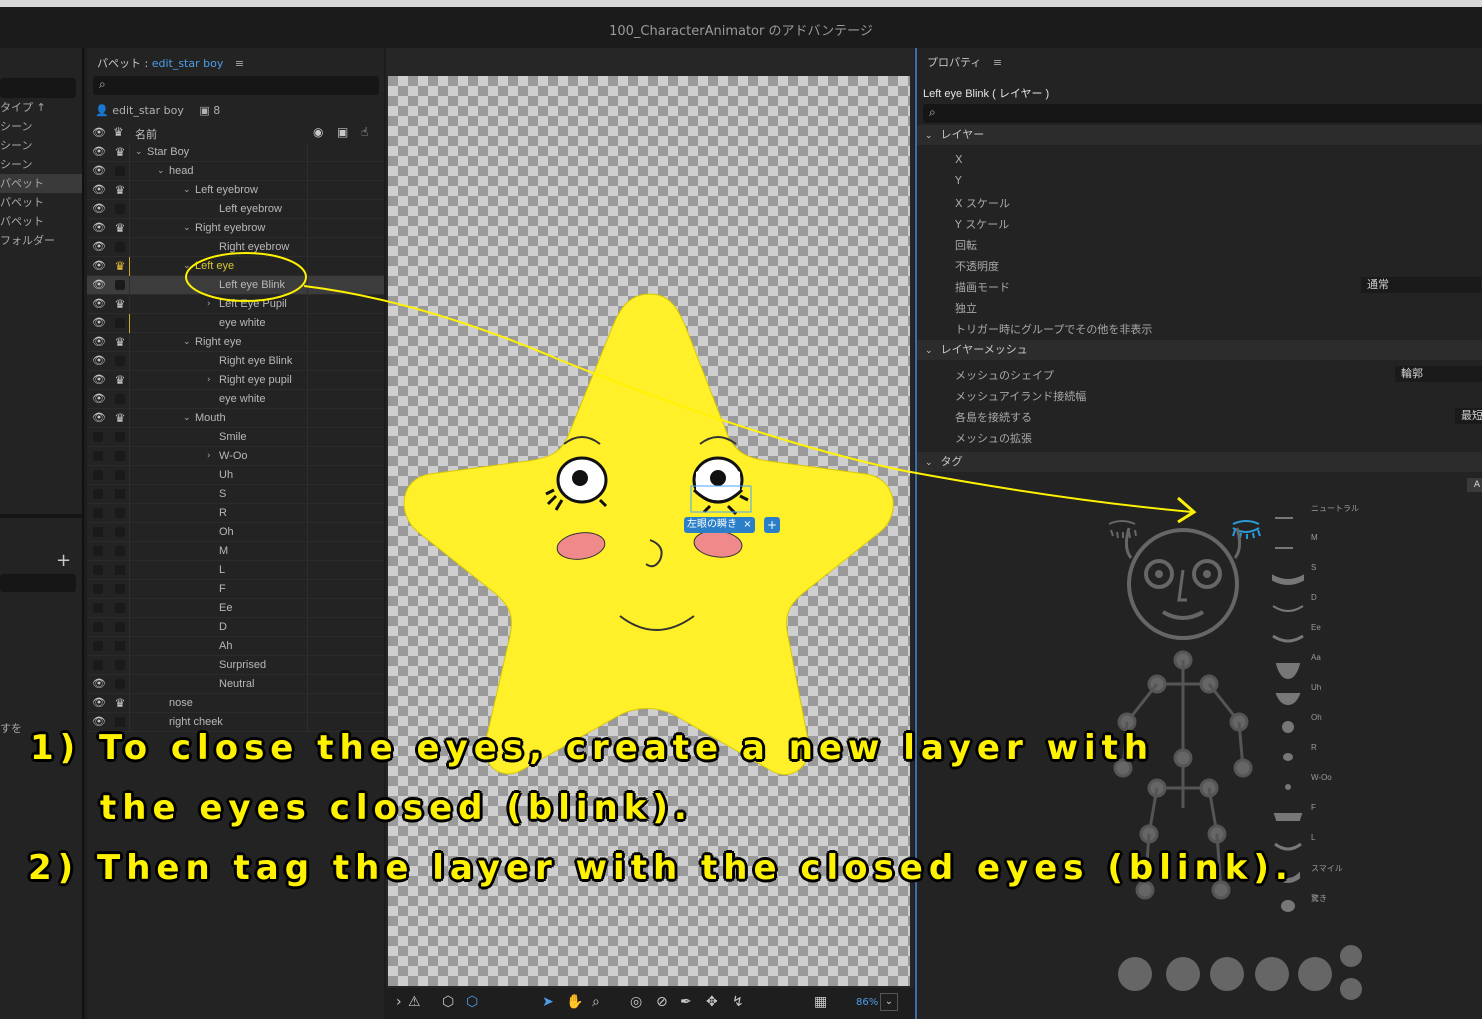 This screenshot has width=1482, height=1019. What do you see at coordinates (1319, 898) in the screenshot?
I see `viseme-tag-label: 驚き` at bounding box center [1319, 898].